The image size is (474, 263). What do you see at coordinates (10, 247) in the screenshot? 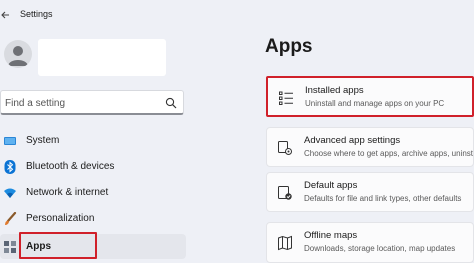
I see `apps-icon` at bounding box center [10, 247].